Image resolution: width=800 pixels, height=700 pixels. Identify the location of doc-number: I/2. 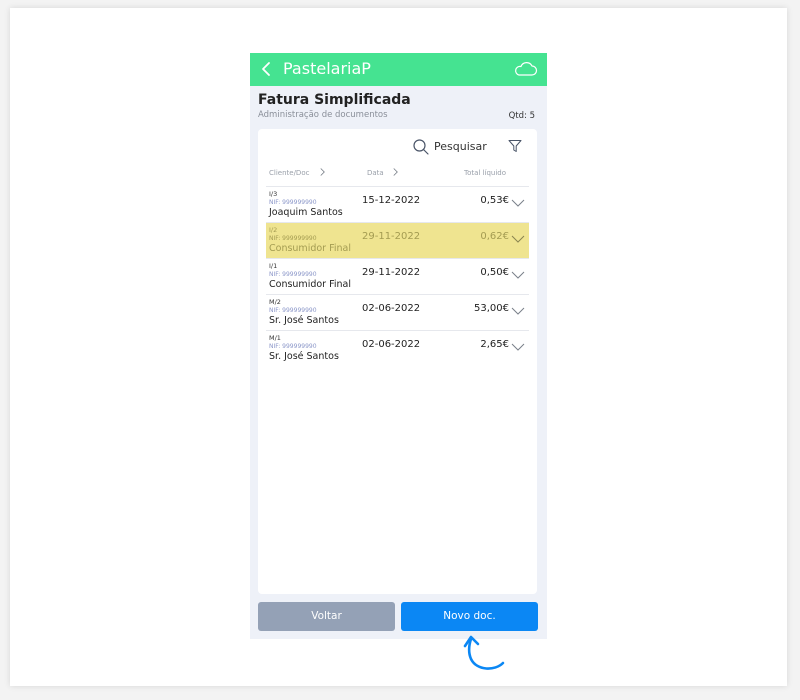
(273, 230).